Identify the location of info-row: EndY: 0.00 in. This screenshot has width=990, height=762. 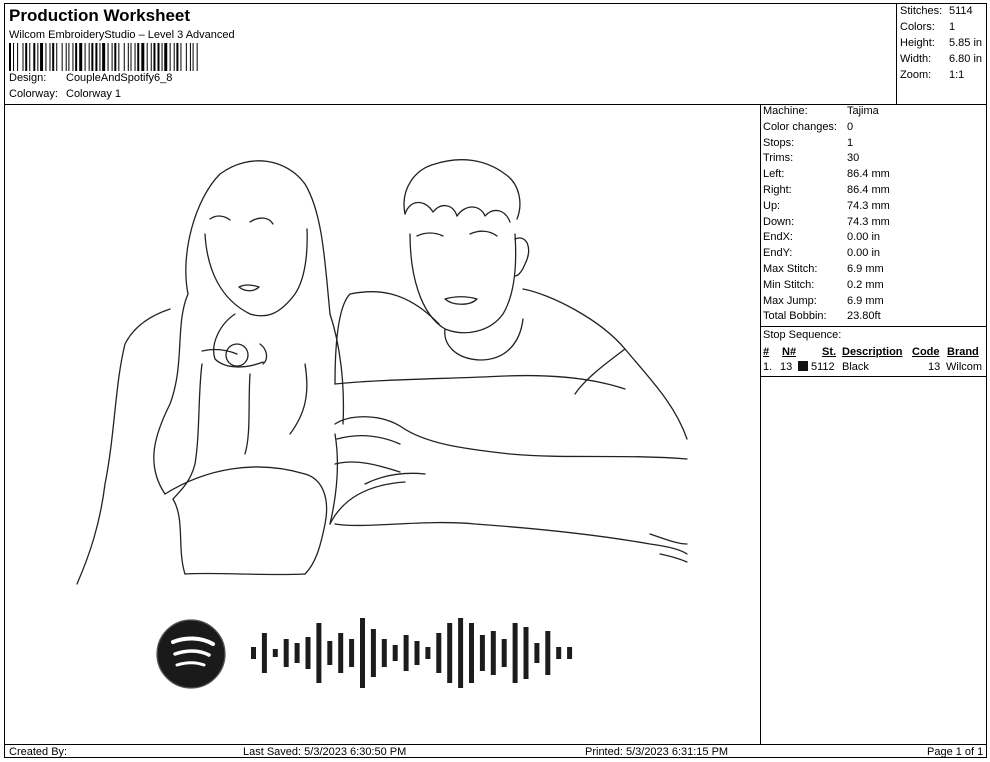
(821, 254).